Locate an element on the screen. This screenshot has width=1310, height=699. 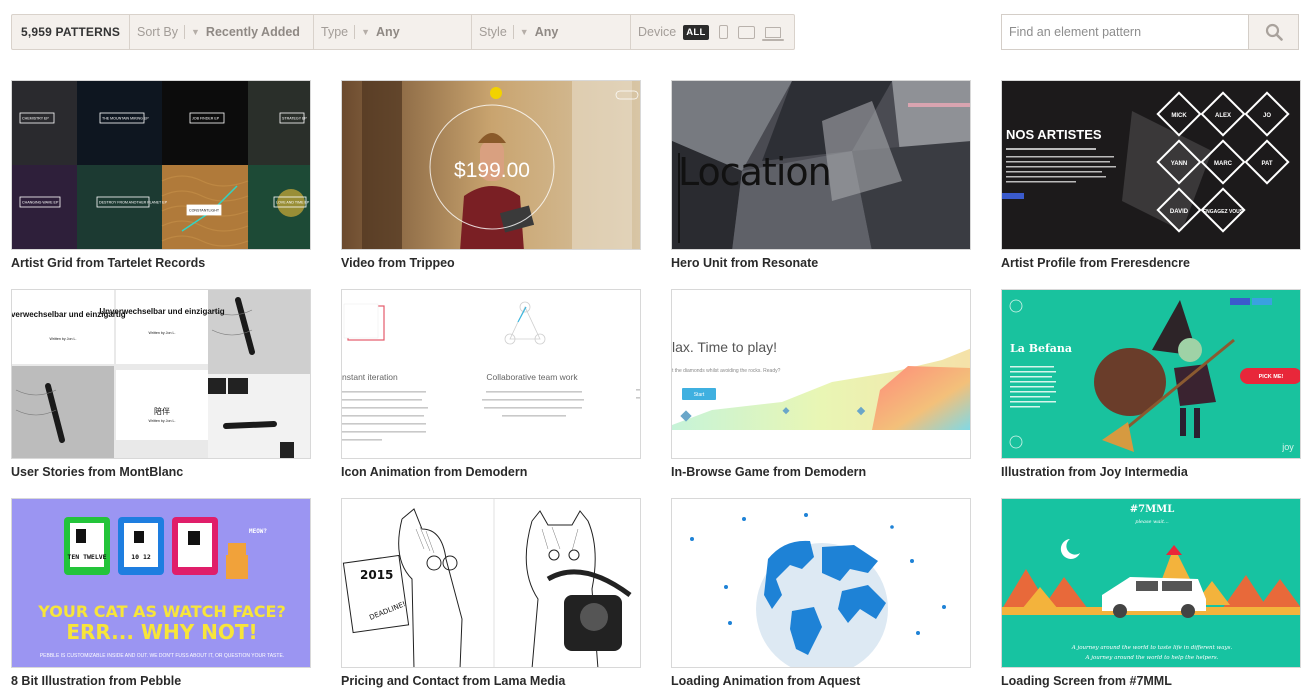
pattern-thumbnail: nstant iteration Collaborative team work is located at coordinates (491, 374).